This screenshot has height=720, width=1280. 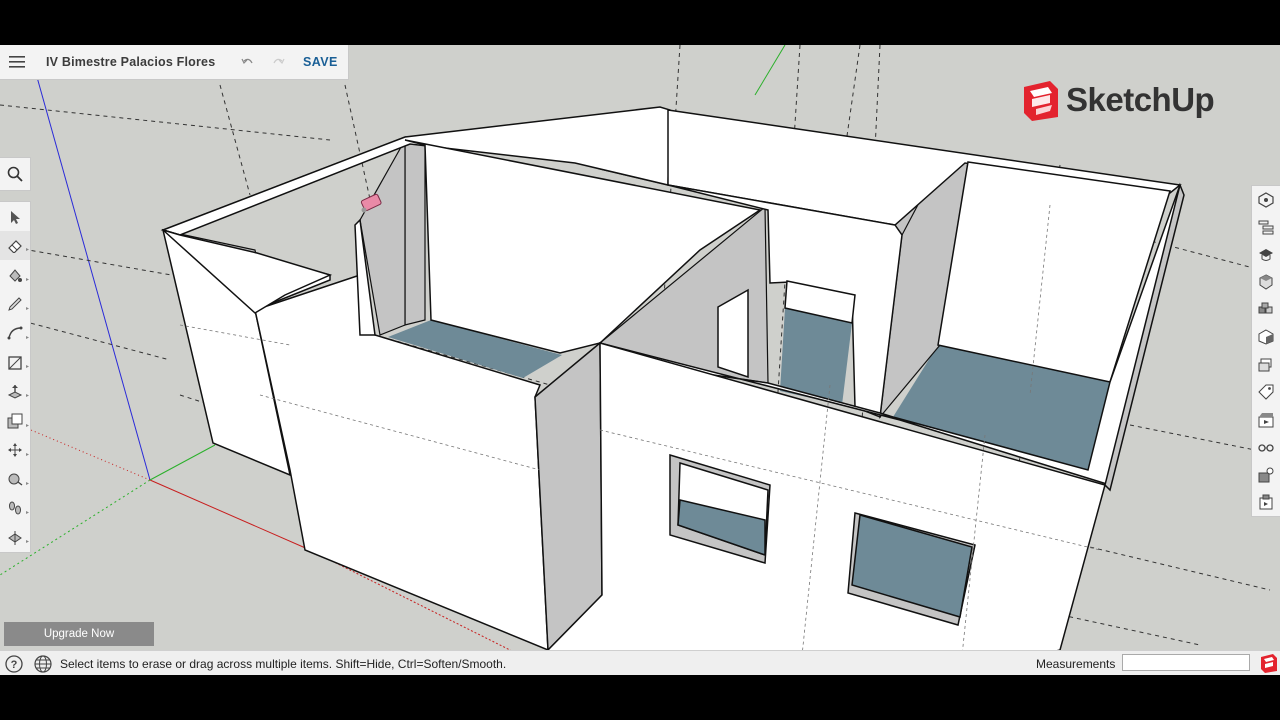 I want to click on solar-button, so click(x=1266, y=475).